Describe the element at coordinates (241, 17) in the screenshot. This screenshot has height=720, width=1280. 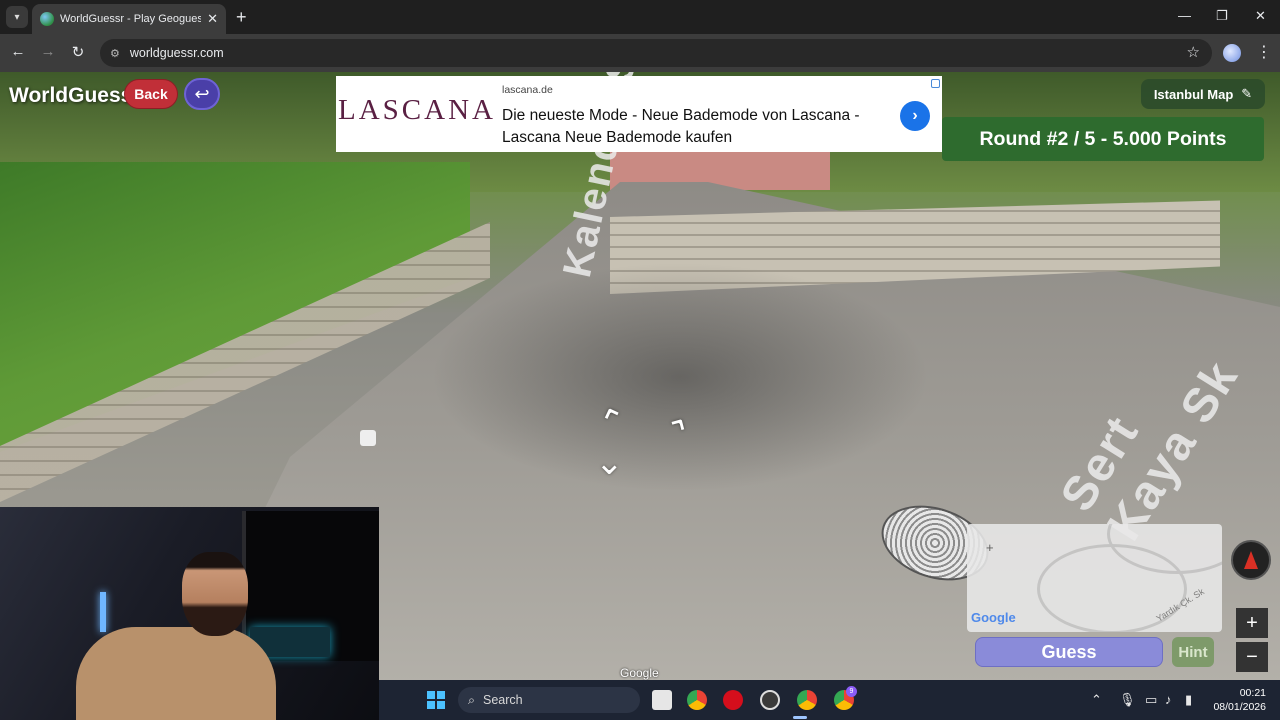
I see `new-tab-icon: +` at that location.